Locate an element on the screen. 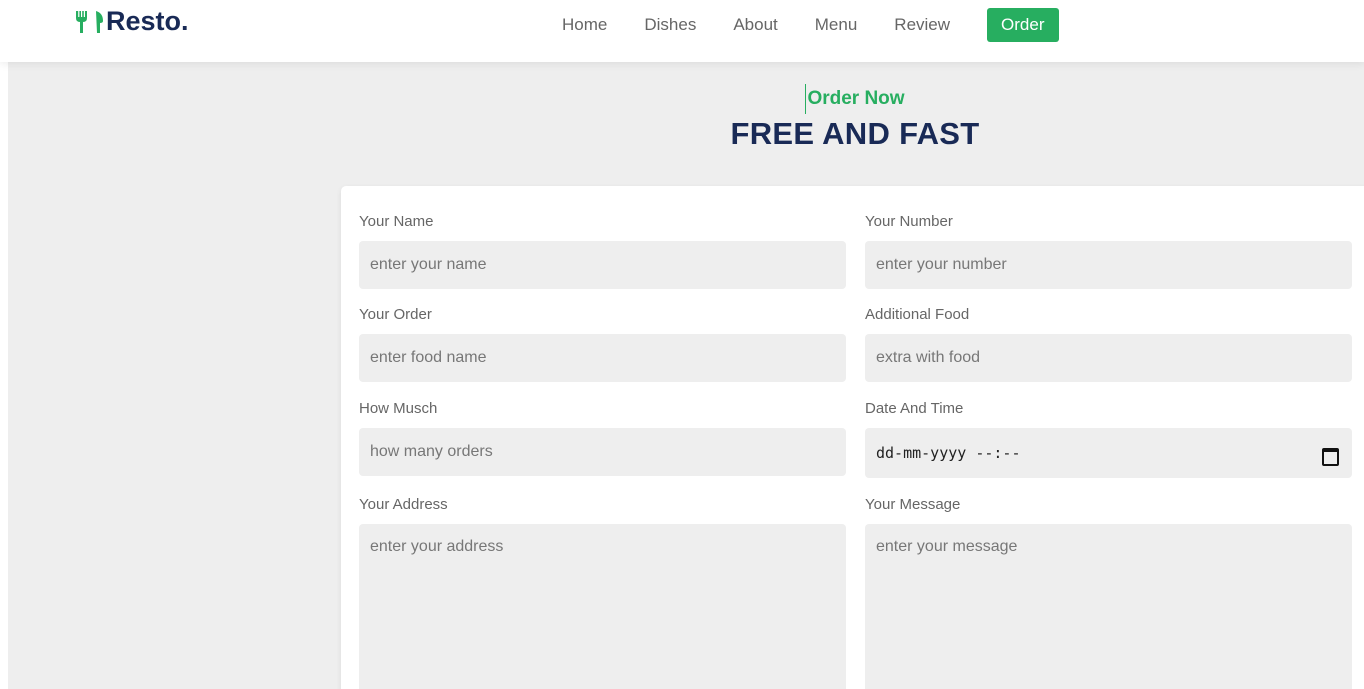 Image resolution: width=1364 pixels, height=689 pixels. order-title: FREE AND FAST is located at coordinates (855, 133).